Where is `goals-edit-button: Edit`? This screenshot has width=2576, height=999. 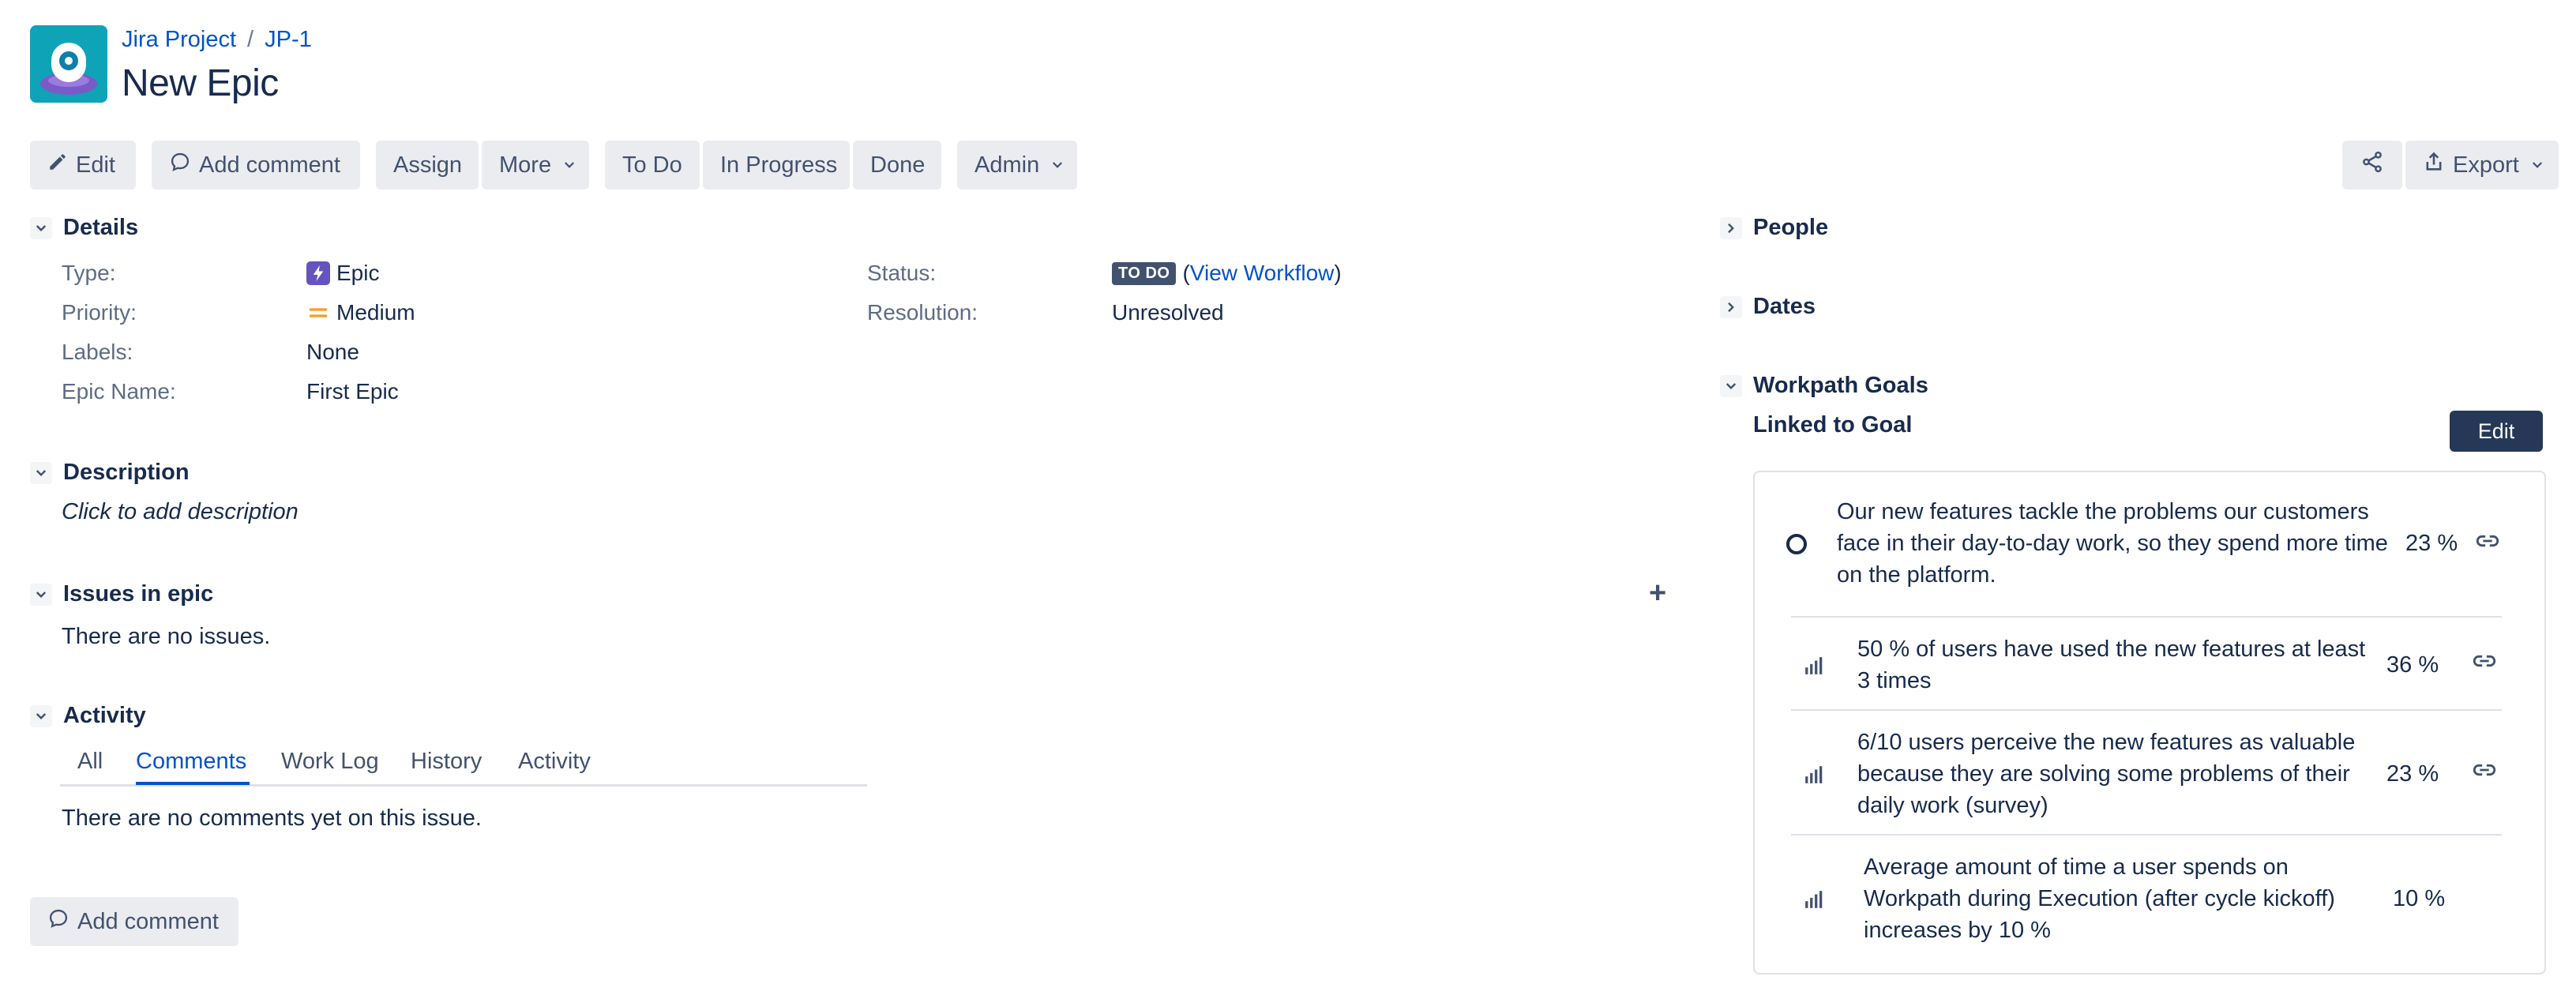 goals-edit-button: Edit is located at coordinates (2496, 431).